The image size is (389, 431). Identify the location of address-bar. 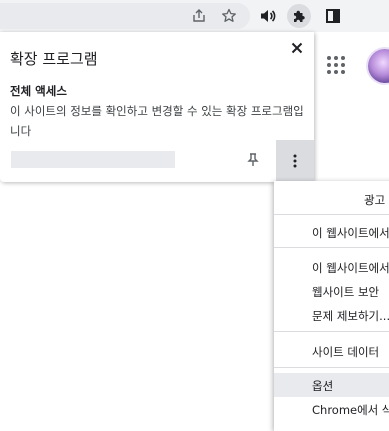
(125, 16).